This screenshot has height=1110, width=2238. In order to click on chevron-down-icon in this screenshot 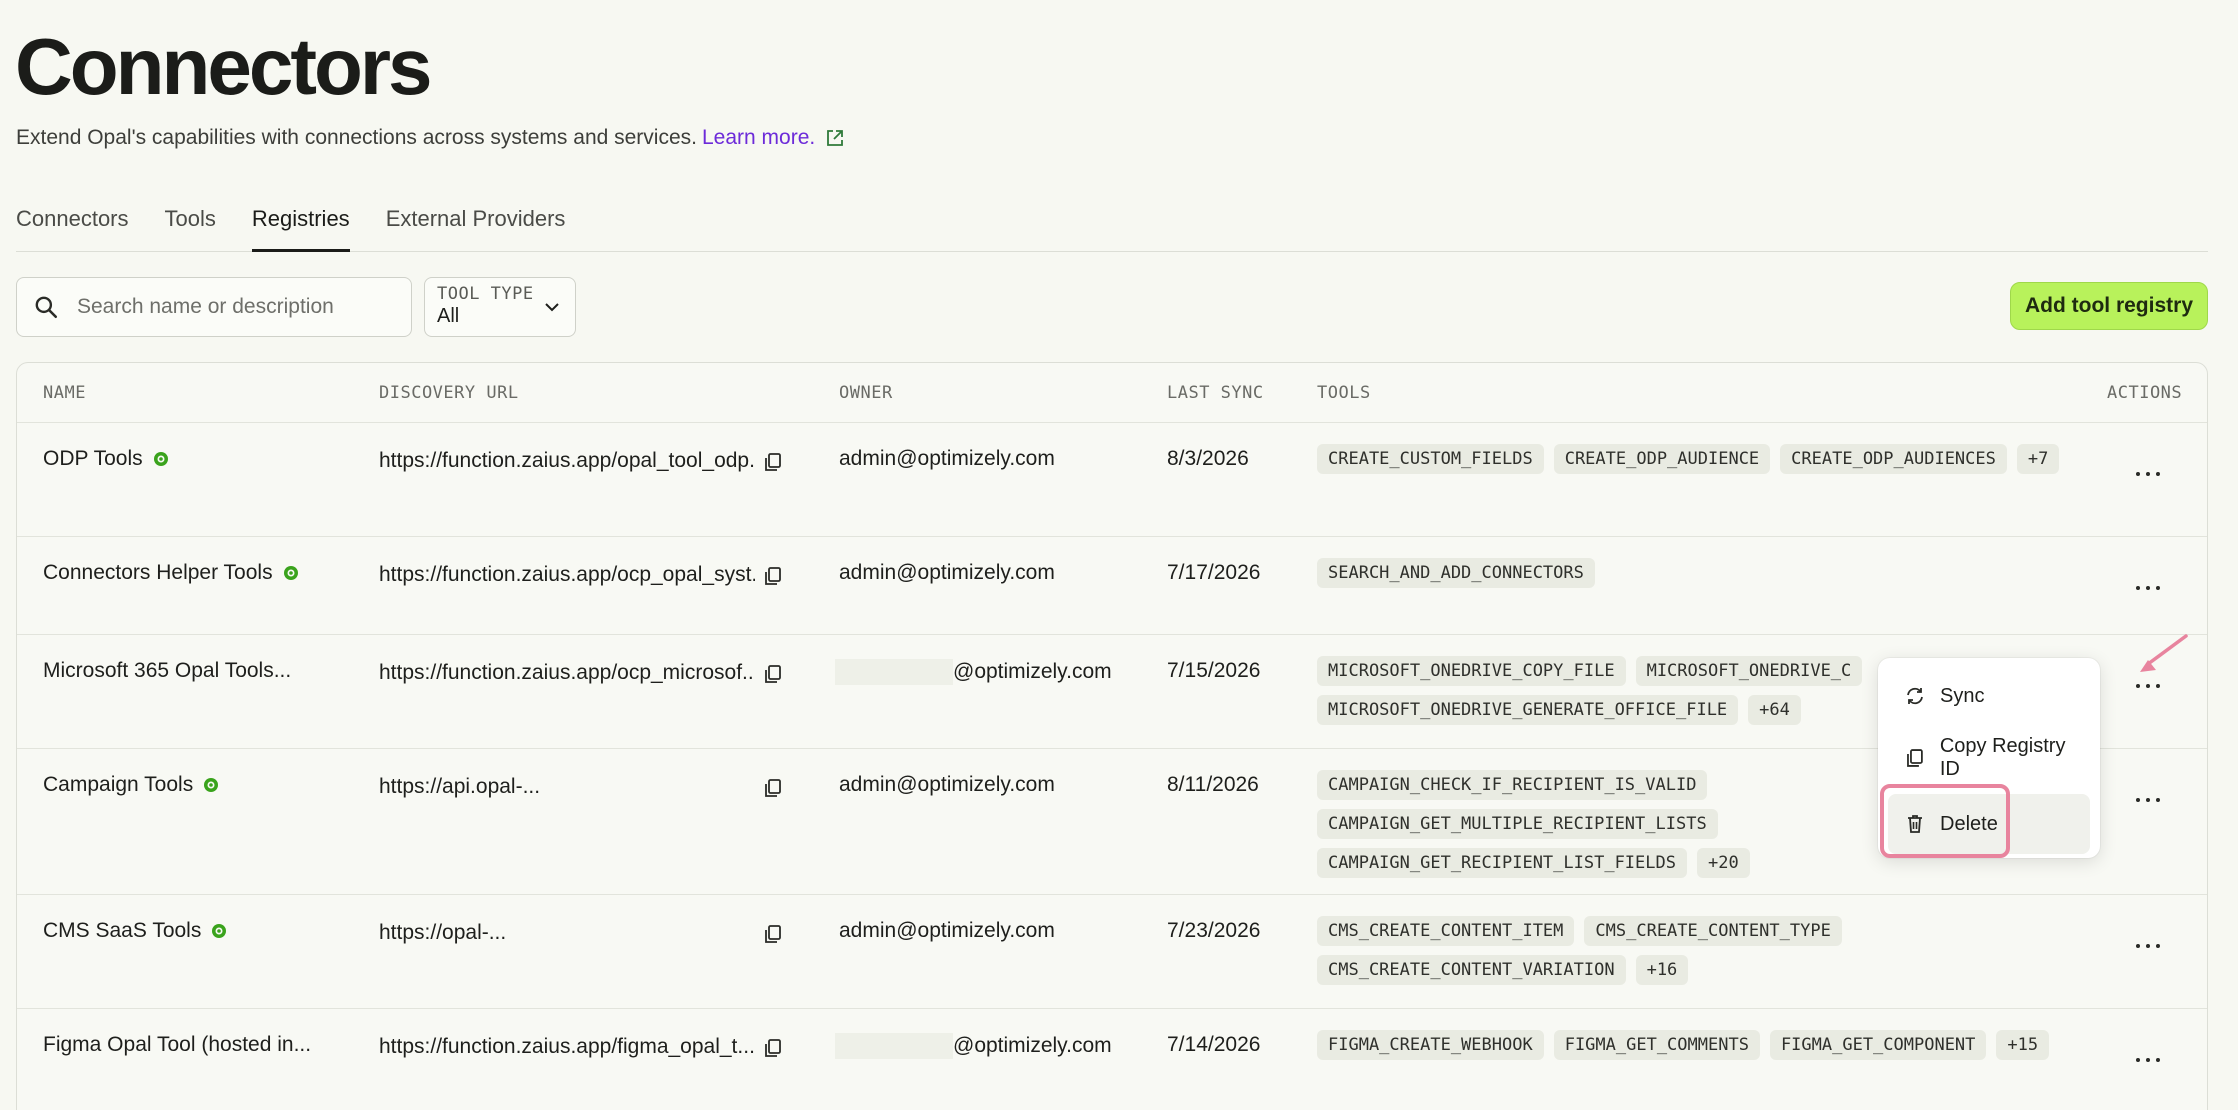, I will do `click(552, 307)`.